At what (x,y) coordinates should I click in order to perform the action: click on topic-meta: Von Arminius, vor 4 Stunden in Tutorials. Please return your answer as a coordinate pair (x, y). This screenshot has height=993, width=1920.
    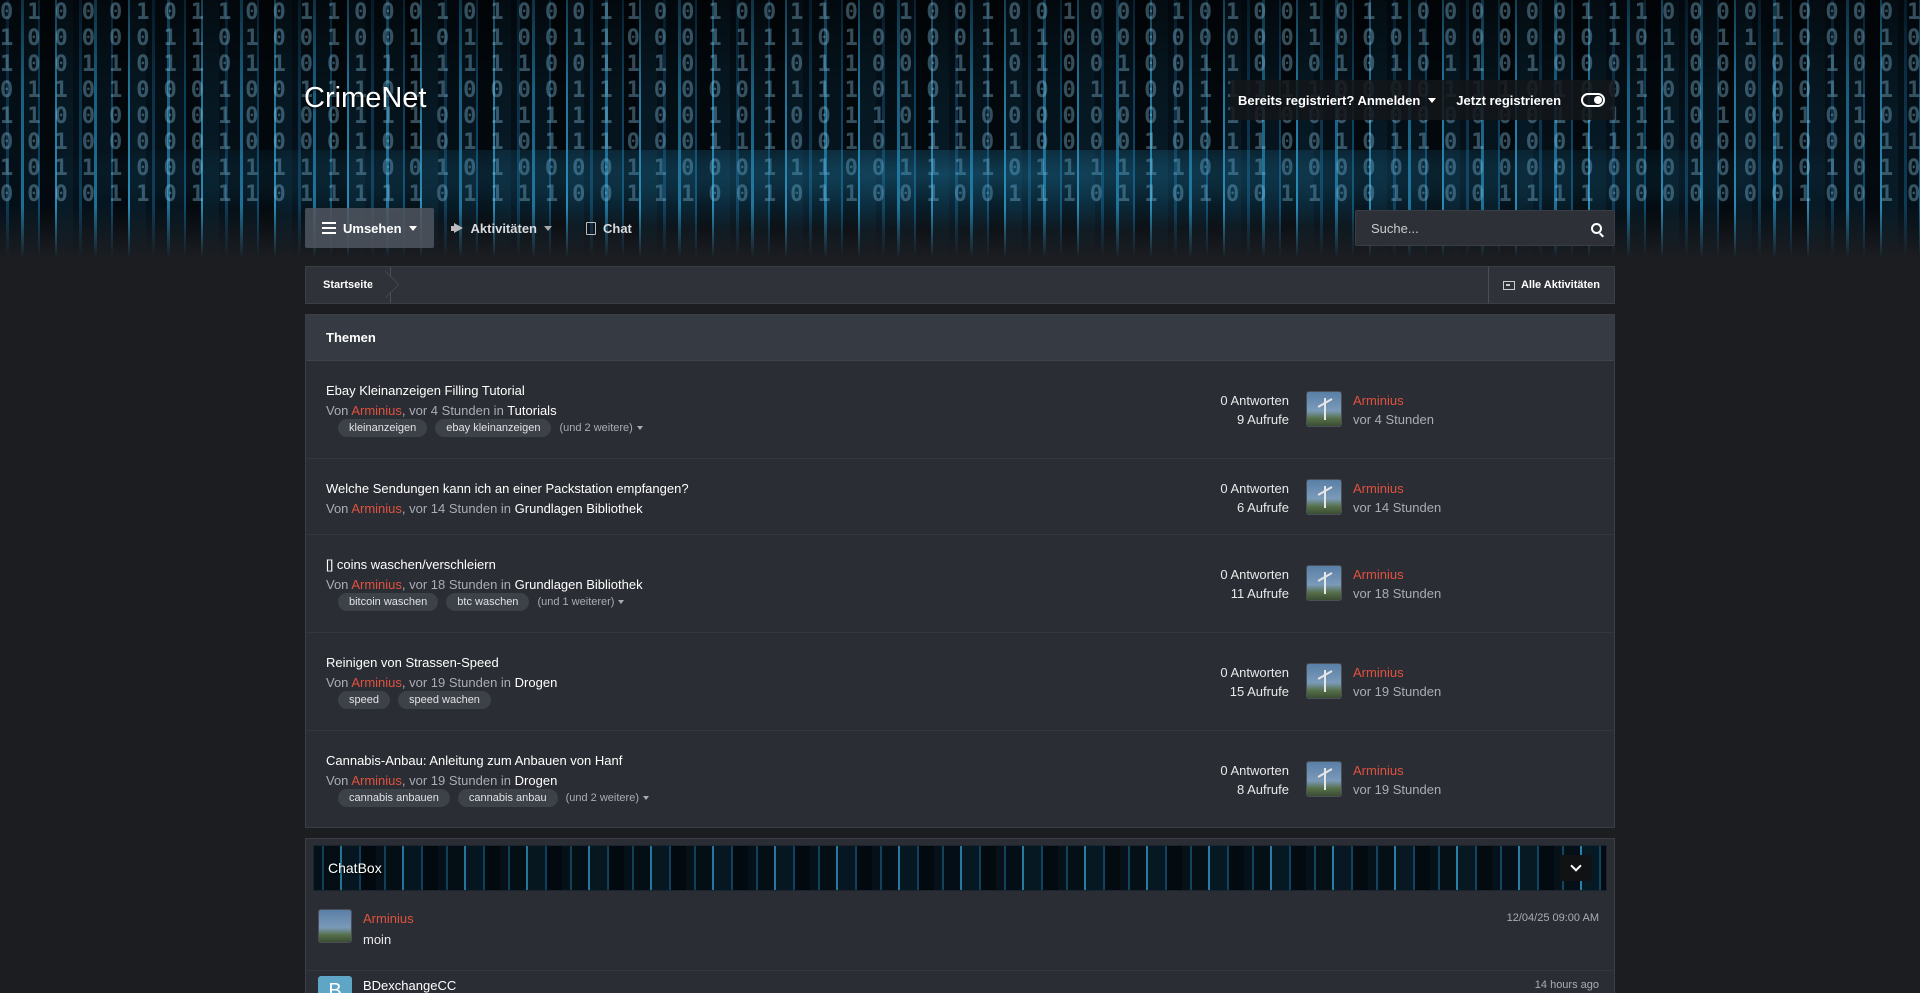
    Looking at the image, I should click on (441, 410).